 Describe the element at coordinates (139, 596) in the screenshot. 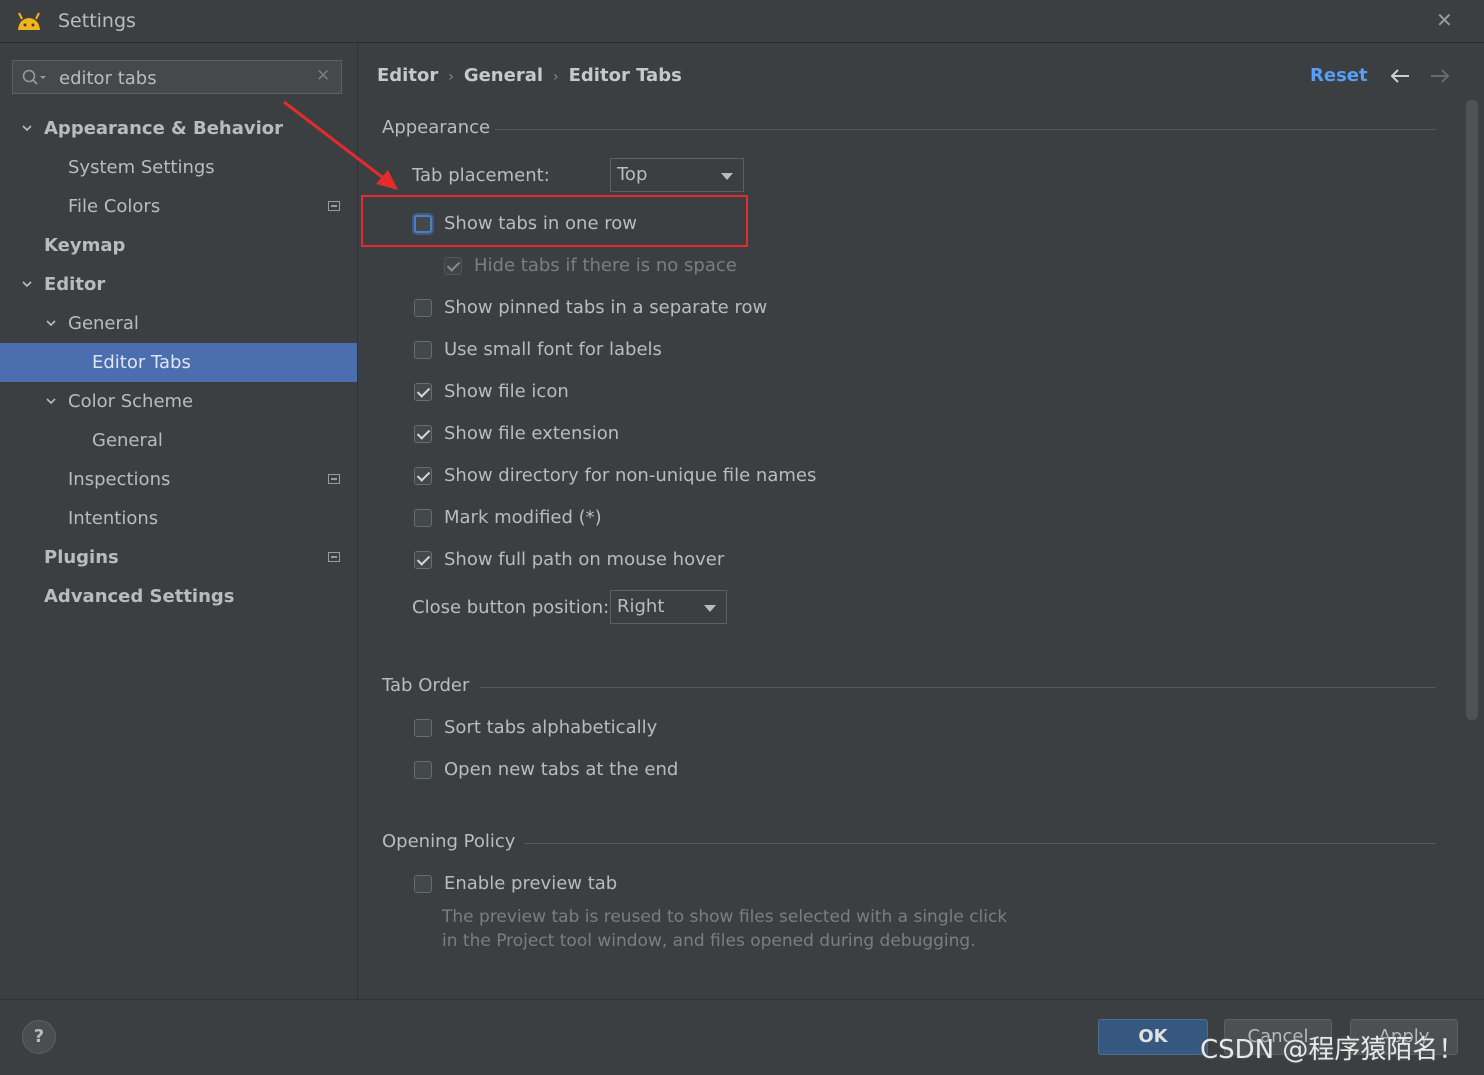

I see `sidebar-item-label: Advanced Settings` at that location.